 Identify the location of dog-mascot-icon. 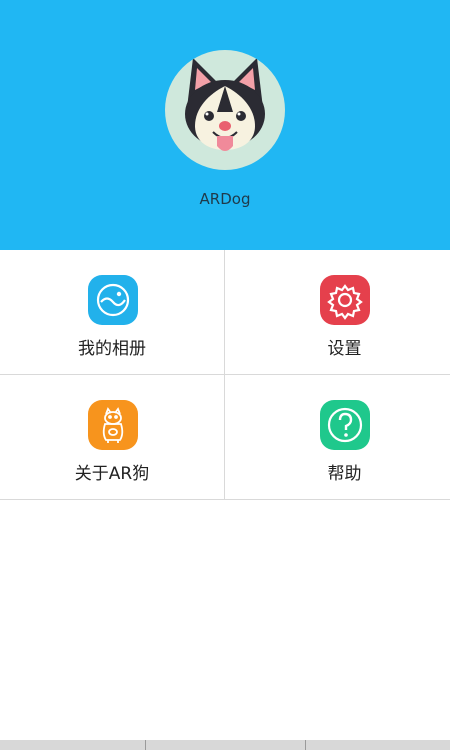
(113, 425).